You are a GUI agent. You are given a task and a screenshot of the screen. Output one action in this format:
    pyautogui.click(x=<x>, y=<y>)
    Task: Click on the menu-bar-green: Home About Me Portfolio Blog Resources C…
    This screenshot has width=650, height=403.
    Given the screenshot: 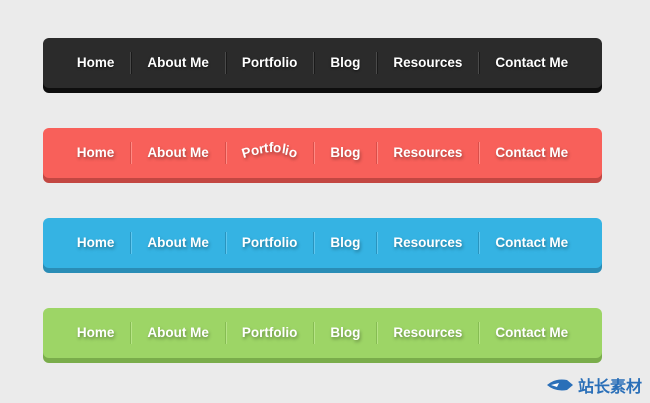 What is the action you would take?
    pyautogui.click(x=322, y=333)
    